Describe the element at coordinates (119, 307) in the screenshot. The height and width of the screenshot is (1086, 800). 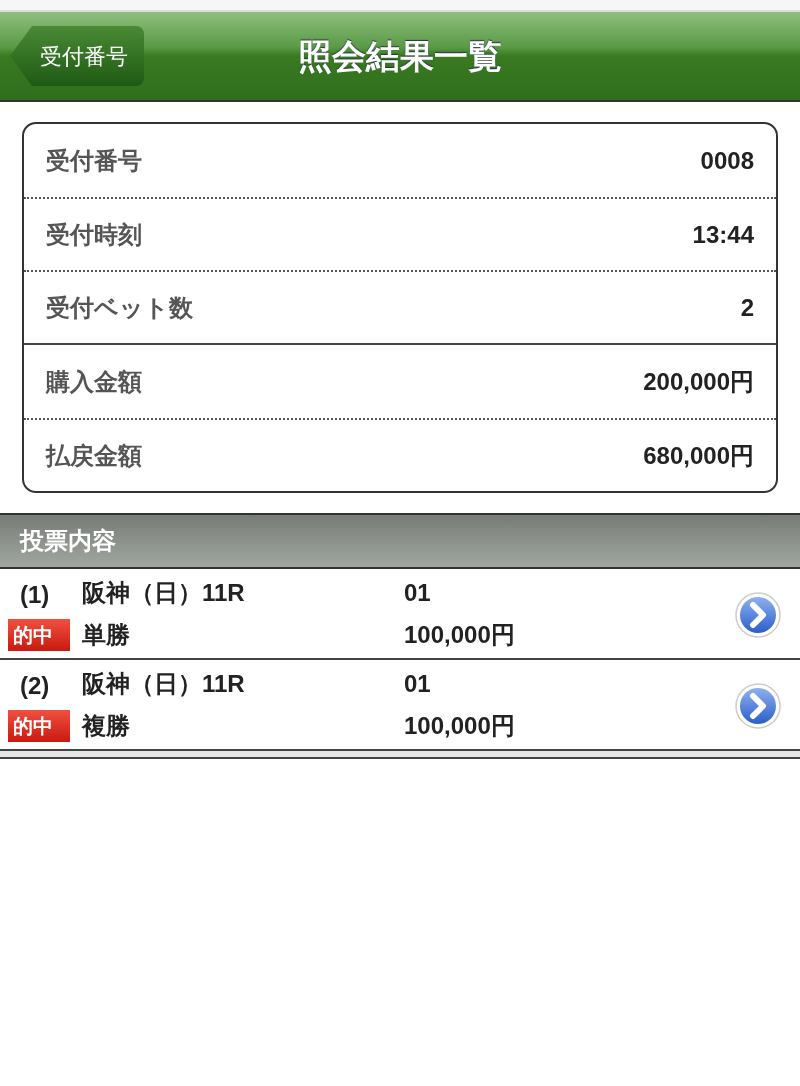
I see `field-label: 受付ベット数` at that location.